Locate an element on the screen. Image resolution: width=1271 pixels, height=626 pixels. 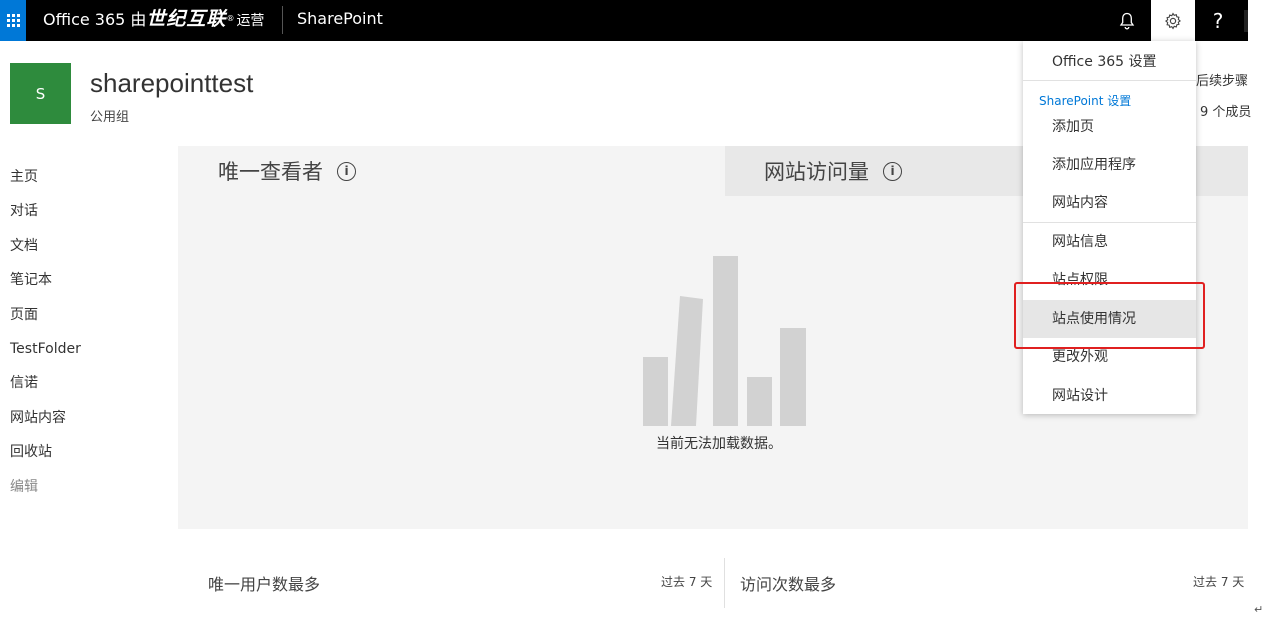
highlight-annotation-box is located at coordinates (1109, 315).